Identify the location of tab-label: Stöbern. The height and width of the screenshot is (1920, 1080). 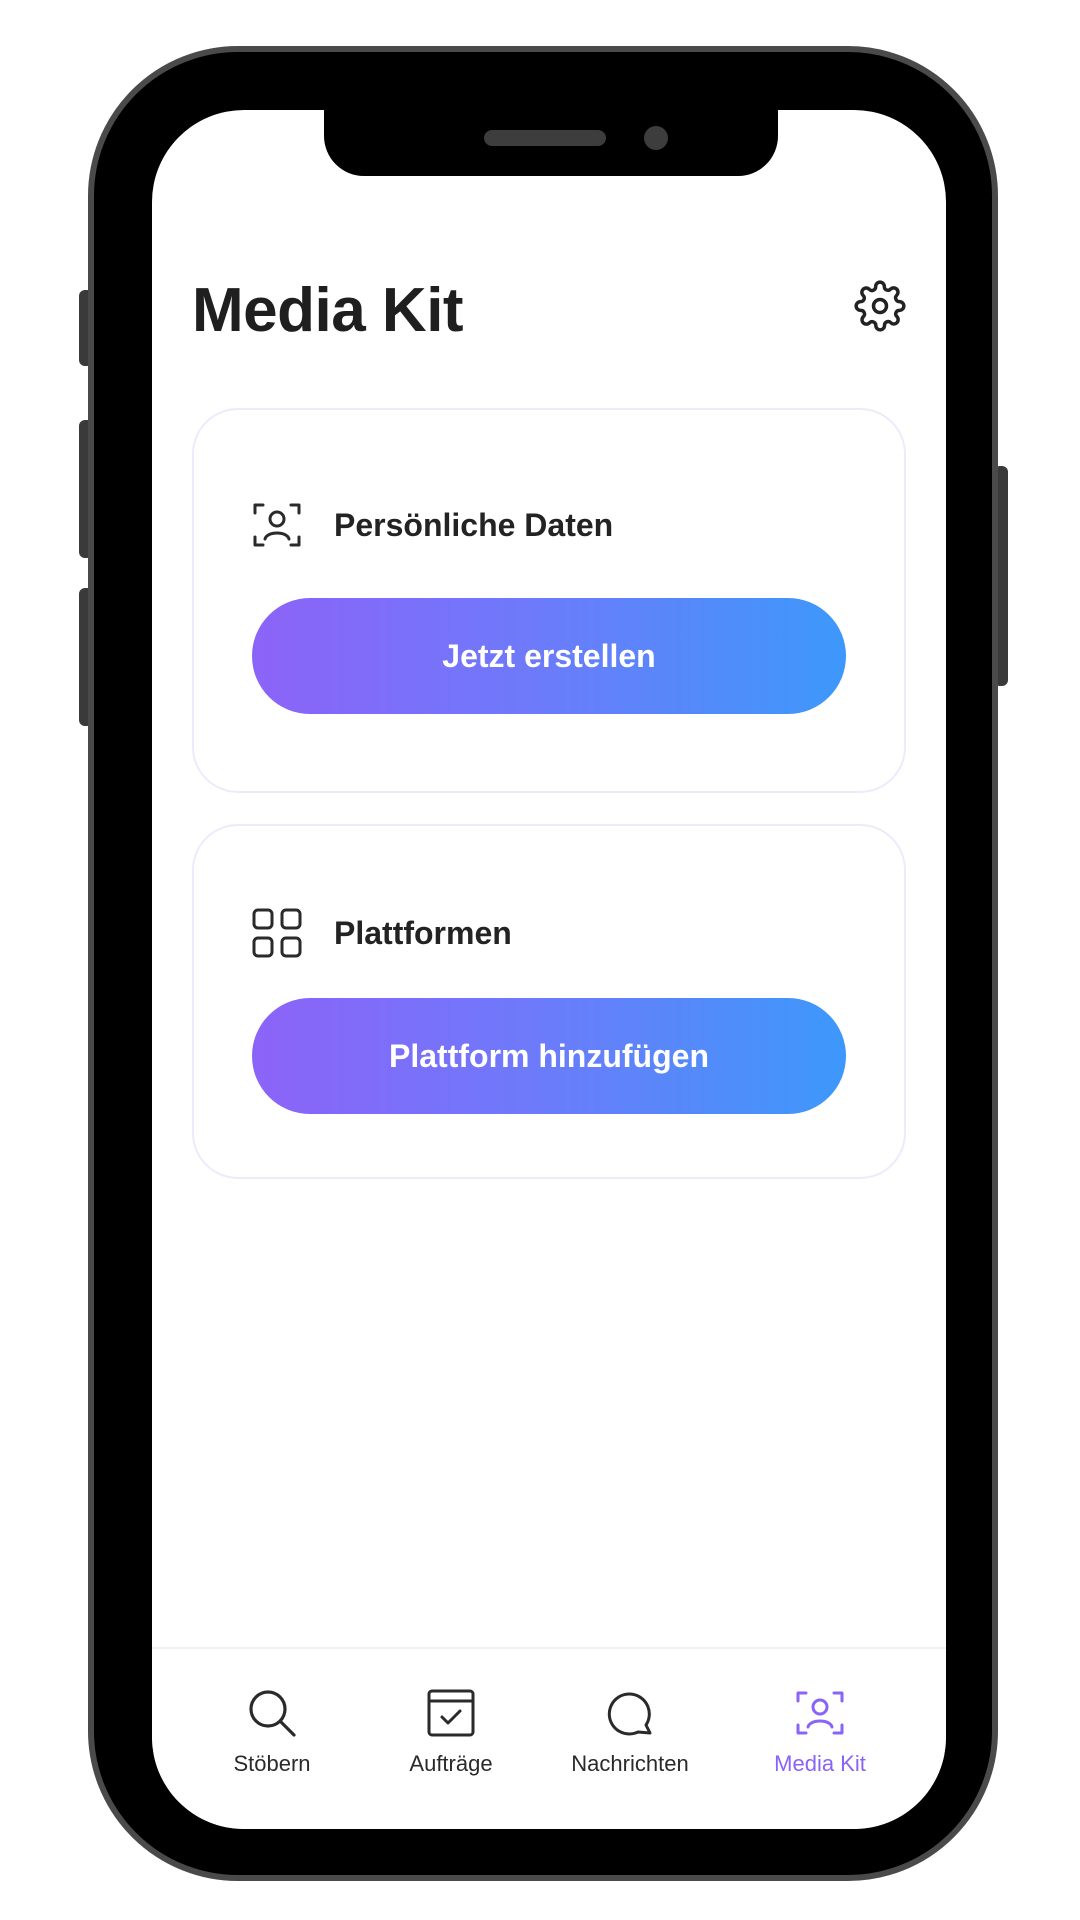
(272, 1763).